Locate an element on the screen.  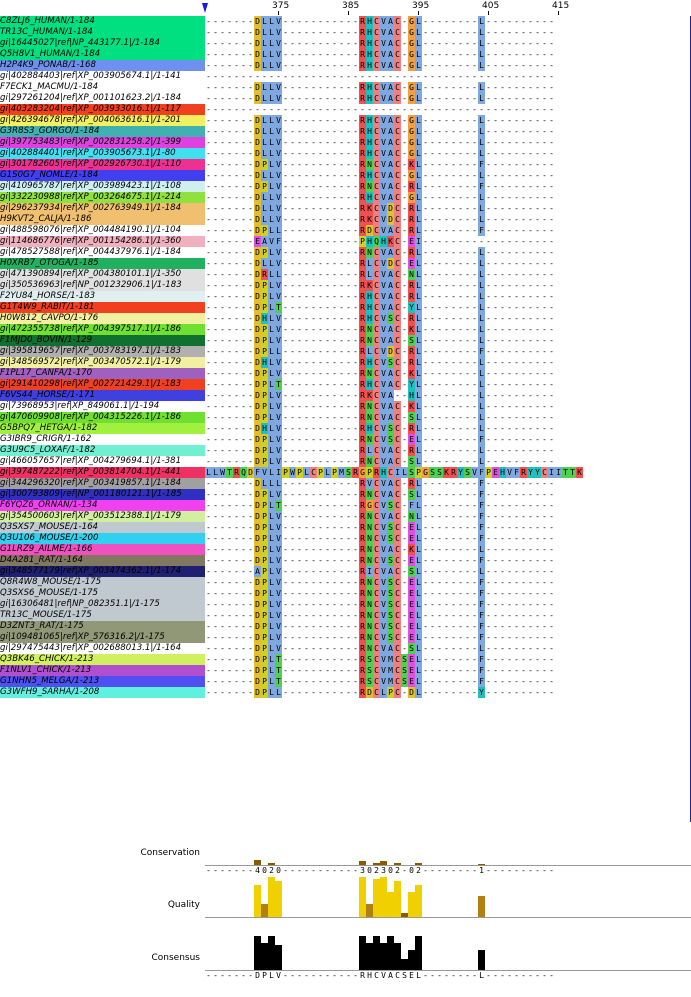
sequence-name: F1MJD0_BOVIN/1-129 is located at coordinates (102, 340).